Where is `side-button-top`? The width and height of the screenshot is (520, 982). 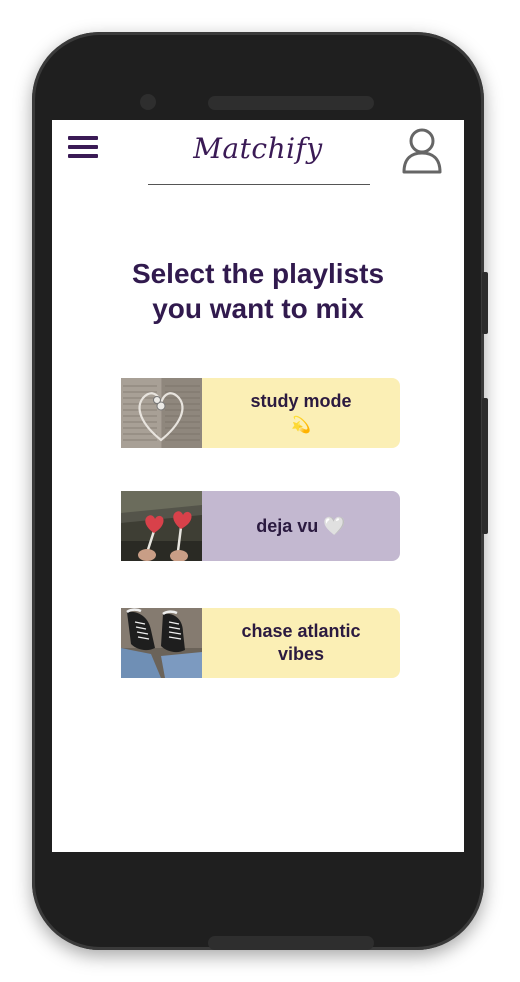 side-button-top is located at coordinates (485, 303).